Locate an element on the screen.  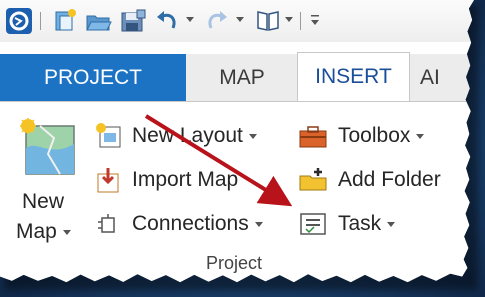
add-folder-icon is located at coordinates (313, 179).